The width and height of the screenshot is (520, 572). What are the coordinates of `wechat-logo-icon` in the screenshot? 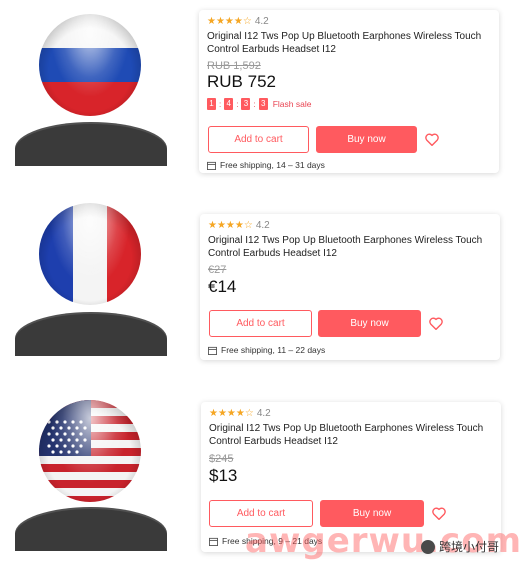 It's located at (428, 546).